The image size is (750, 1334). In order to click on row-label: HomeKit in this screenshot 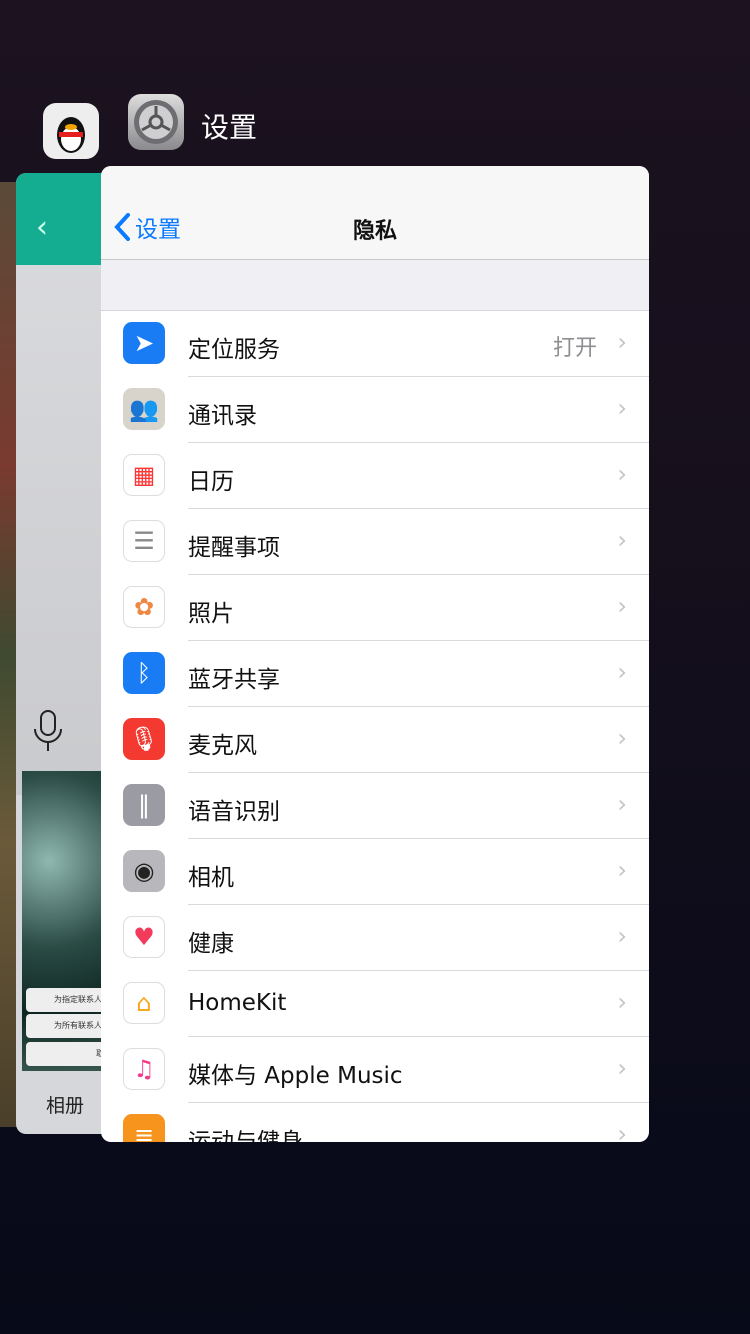, I will do `click(237, 1003)`.